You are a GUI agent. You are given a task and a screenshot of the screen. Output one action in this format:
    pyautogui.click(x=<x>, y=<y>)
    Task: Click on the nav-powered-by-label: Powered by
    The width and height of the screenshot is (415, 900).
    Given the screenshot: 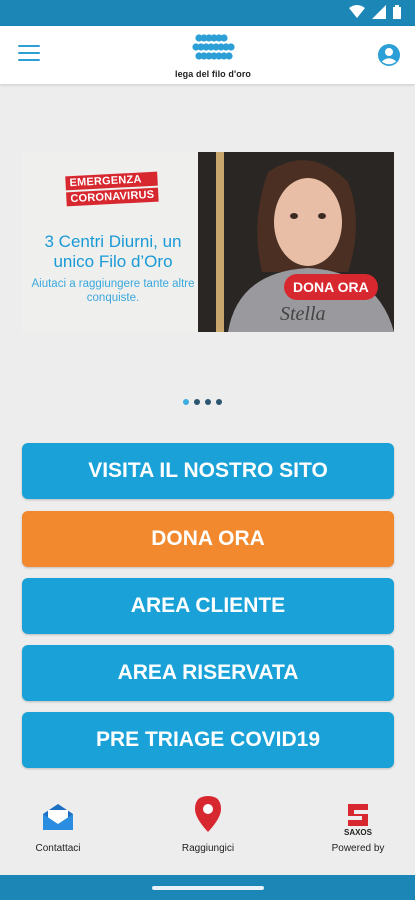 What is the action you would take?
    pyautogui.click(x=358, y=848)
    